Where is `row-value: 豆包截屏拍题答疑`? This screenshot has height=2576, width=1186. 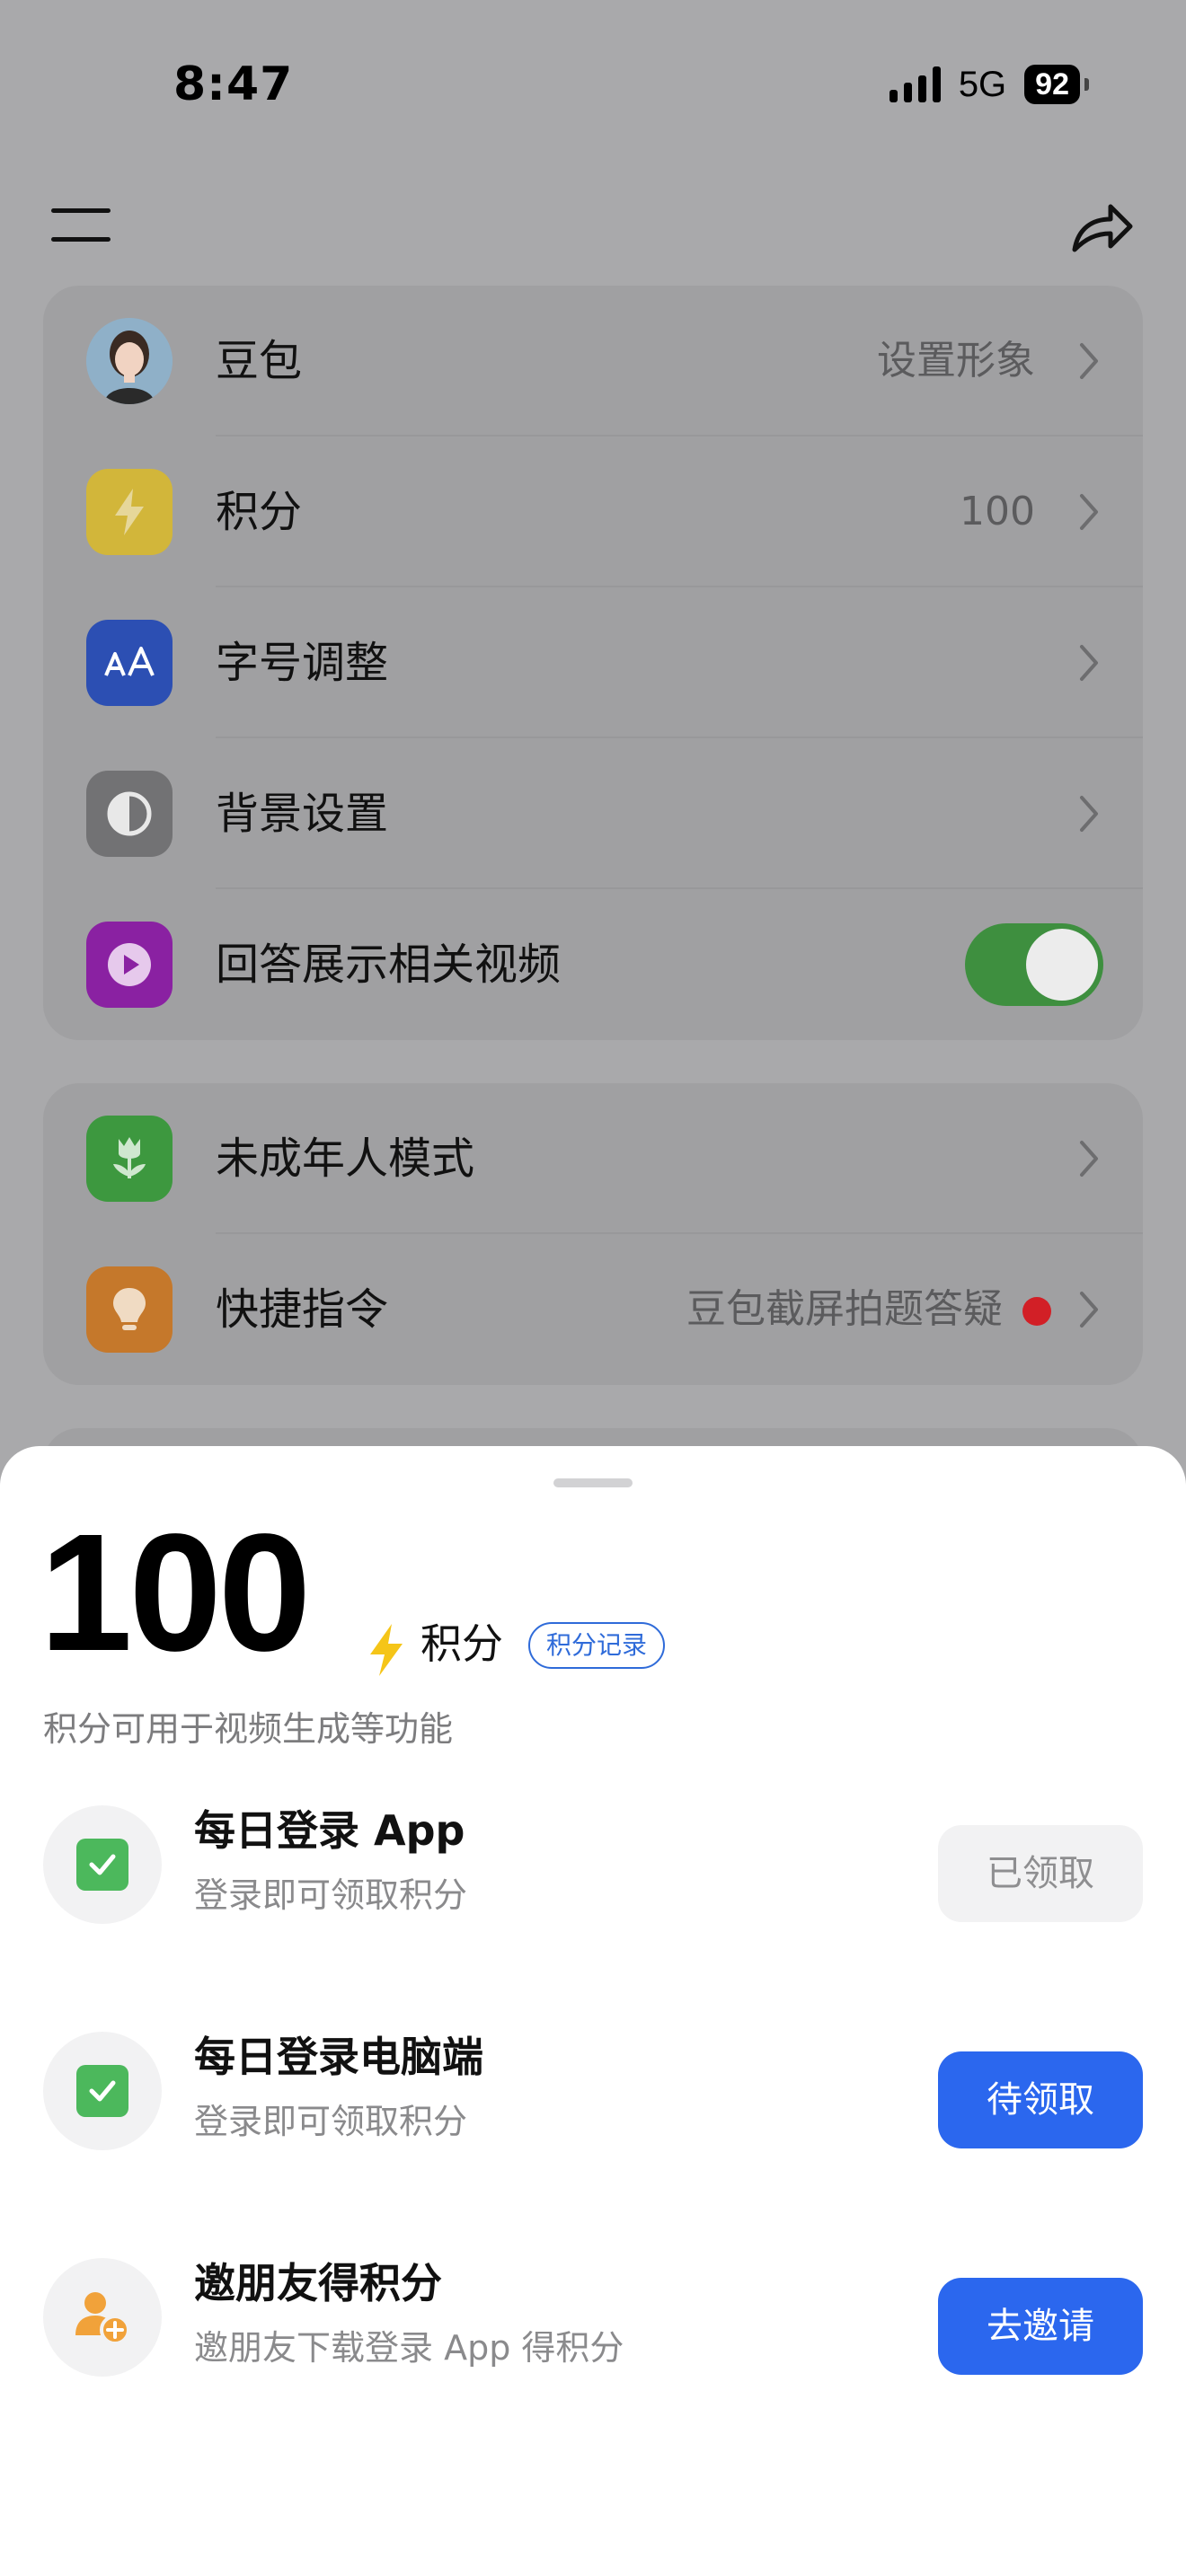 row-value: 豆包截屏拍题答疑 is located at coordinates (844, 1309).